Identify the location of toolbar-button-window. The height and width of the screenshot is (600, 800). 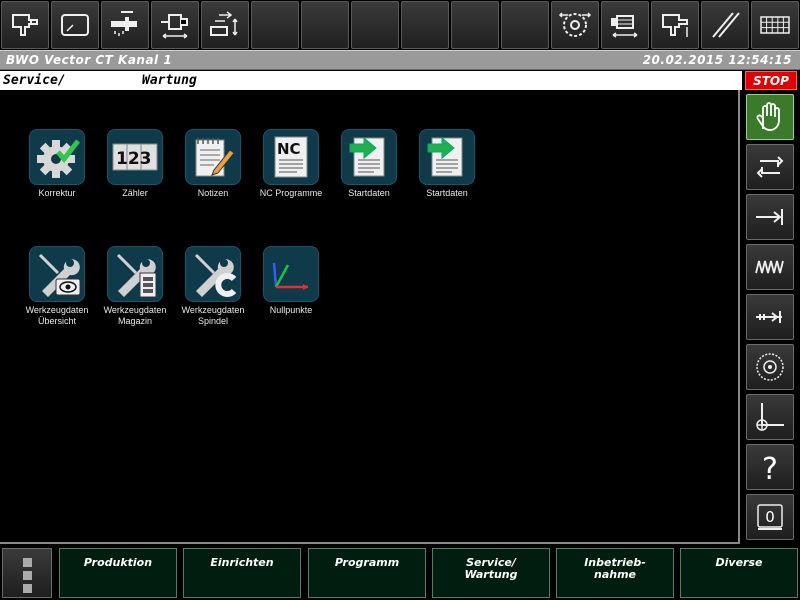
(75, 25).